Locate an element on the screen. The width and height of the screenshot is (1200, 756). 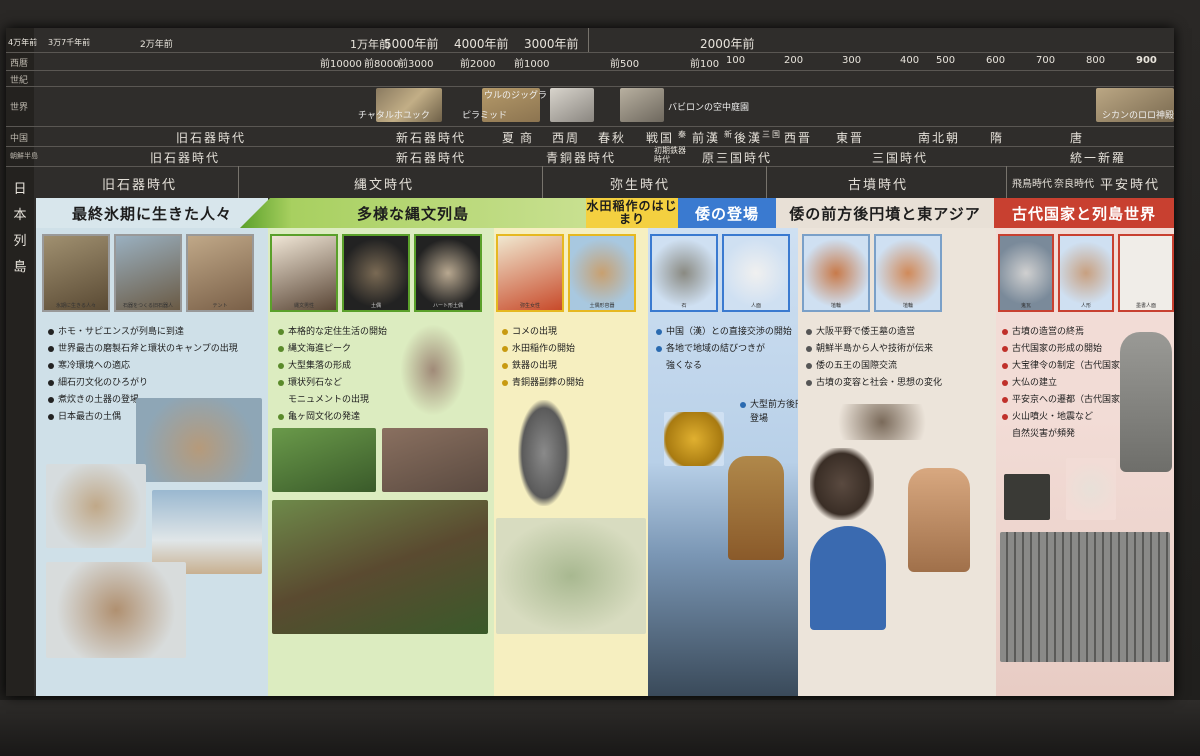
dogu-image is located at coordinates (433, 370).